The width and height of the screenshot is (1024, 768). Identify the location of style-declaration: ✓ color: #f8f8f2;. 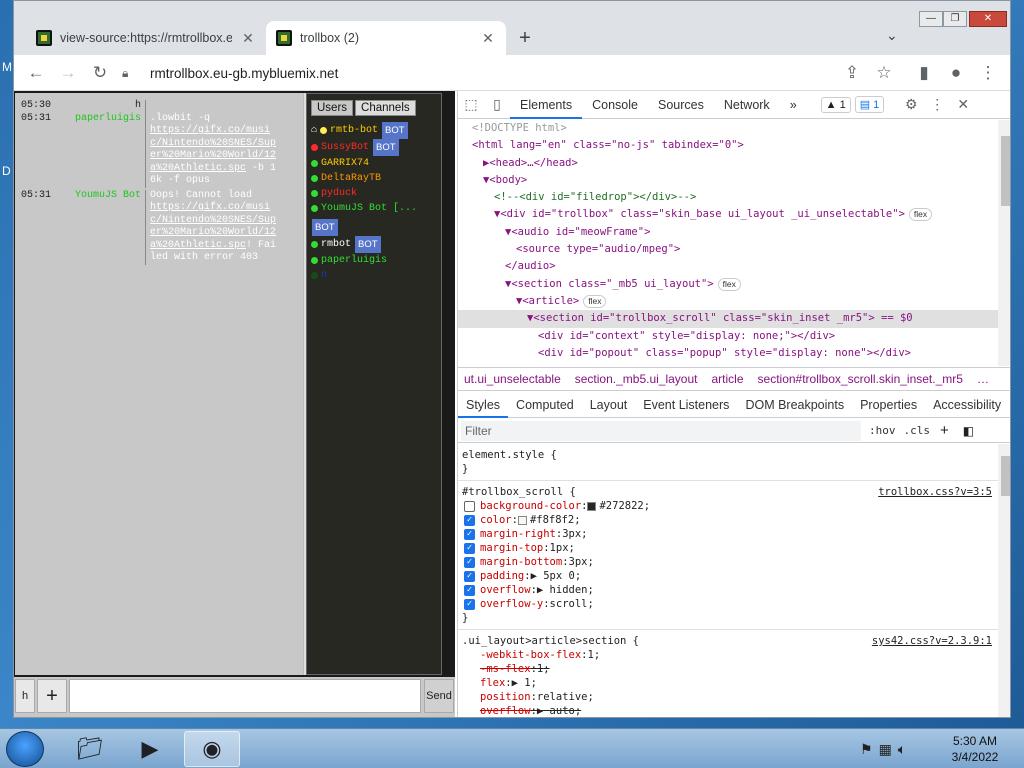
(728, 520).